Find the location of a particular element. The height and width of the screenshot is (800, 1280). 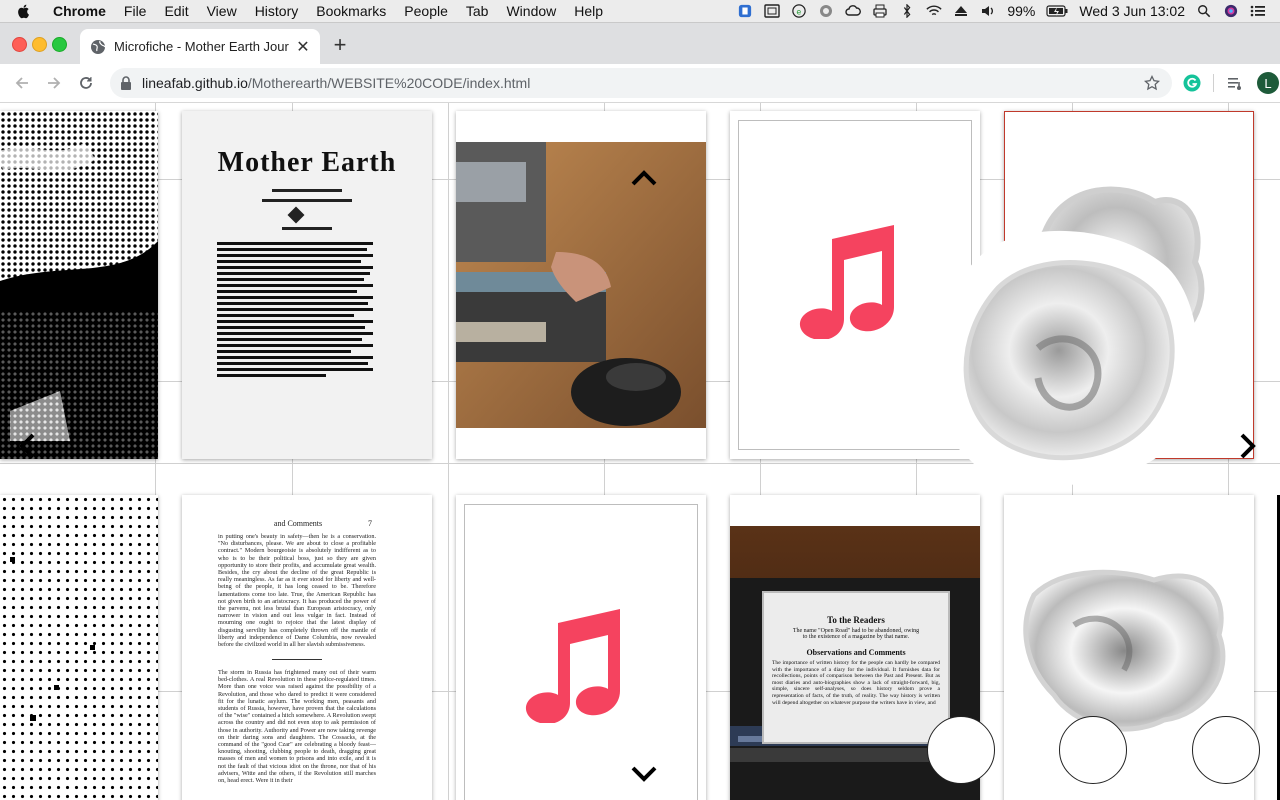

cloud-sync-icon is located at coordinates (826, 11).